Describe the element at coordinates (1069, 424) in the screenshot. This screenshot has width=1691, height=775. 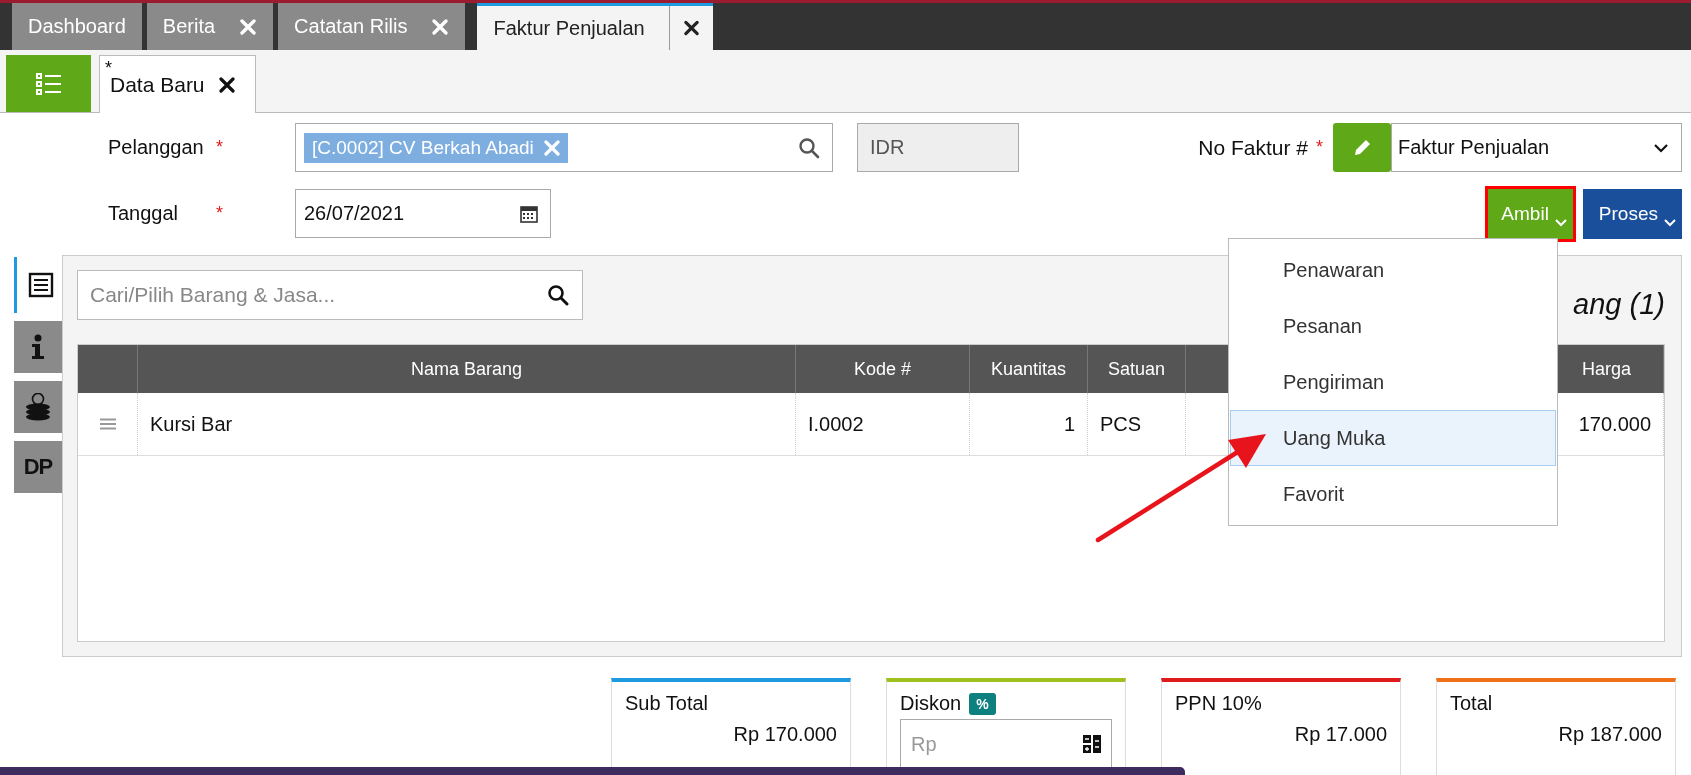
I see `table-cell: 1` at that location.